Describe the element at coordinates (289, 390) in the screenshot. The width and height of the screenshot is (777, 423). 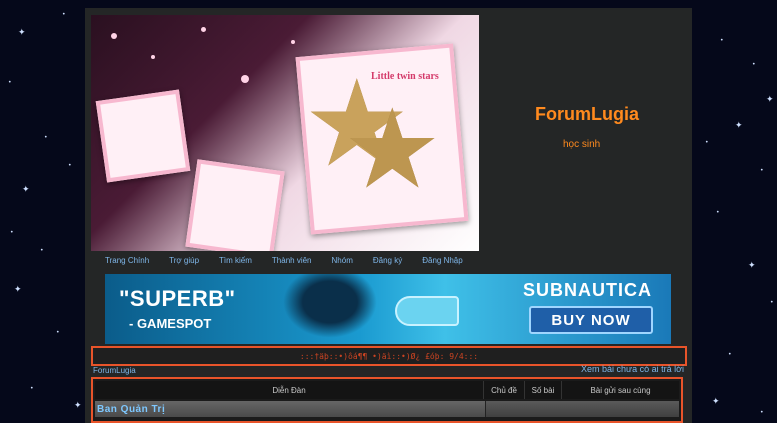
I see `header-forum: Diễn Đàn` at that location.